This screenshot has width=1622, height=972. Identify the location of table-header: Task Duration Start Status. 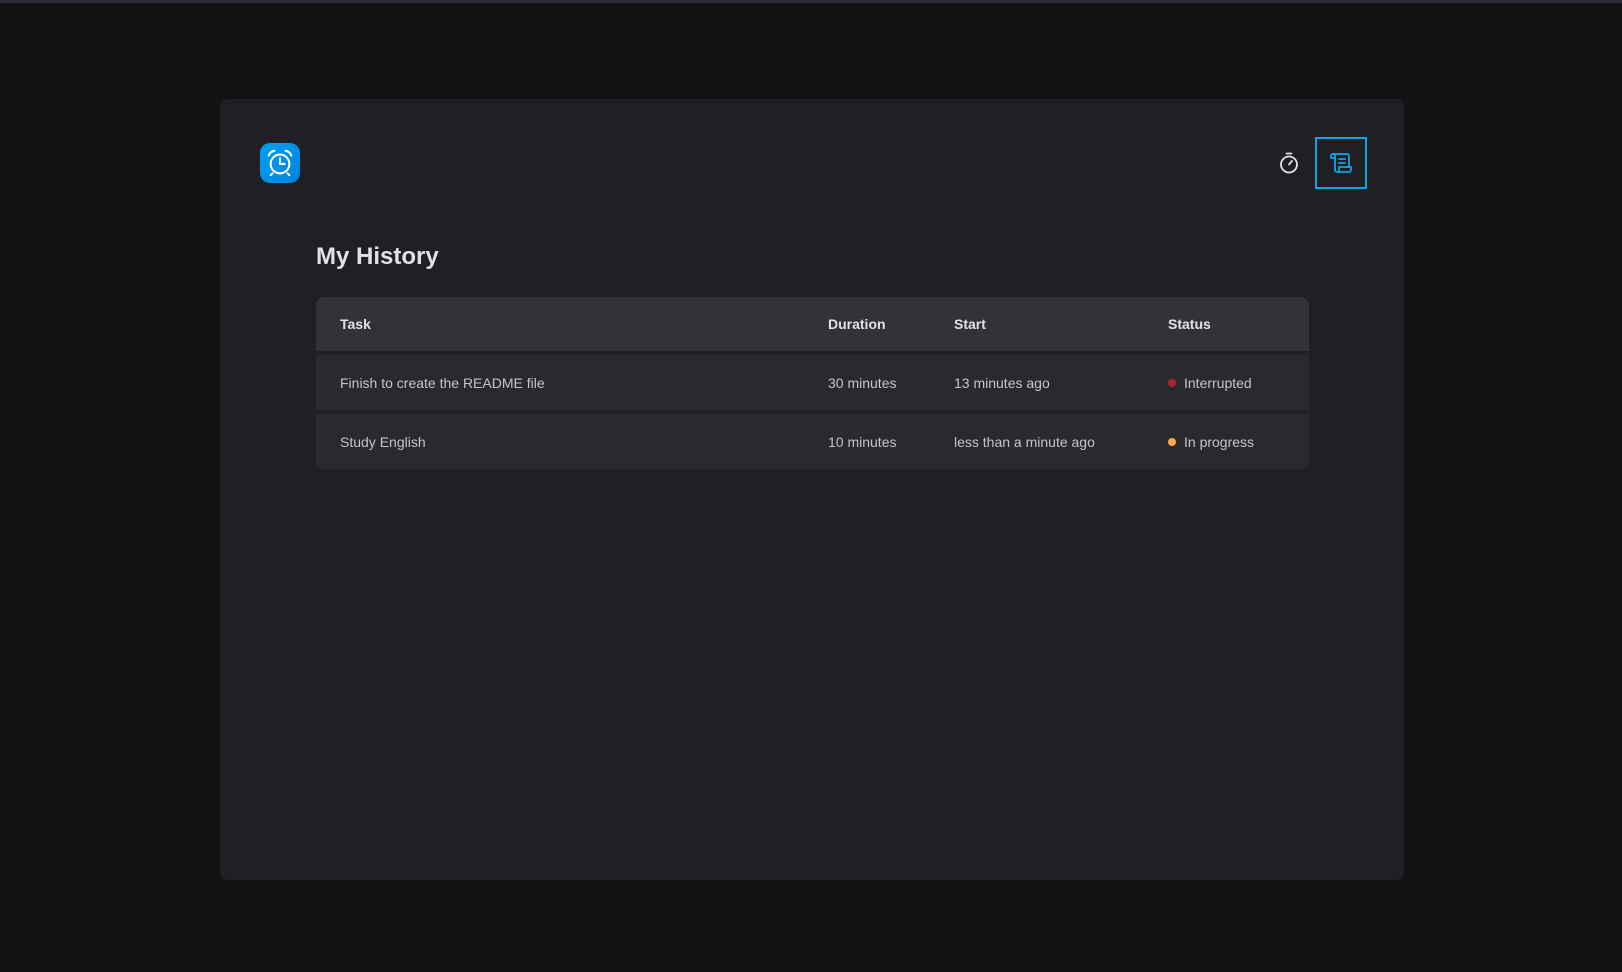
(812, 324).